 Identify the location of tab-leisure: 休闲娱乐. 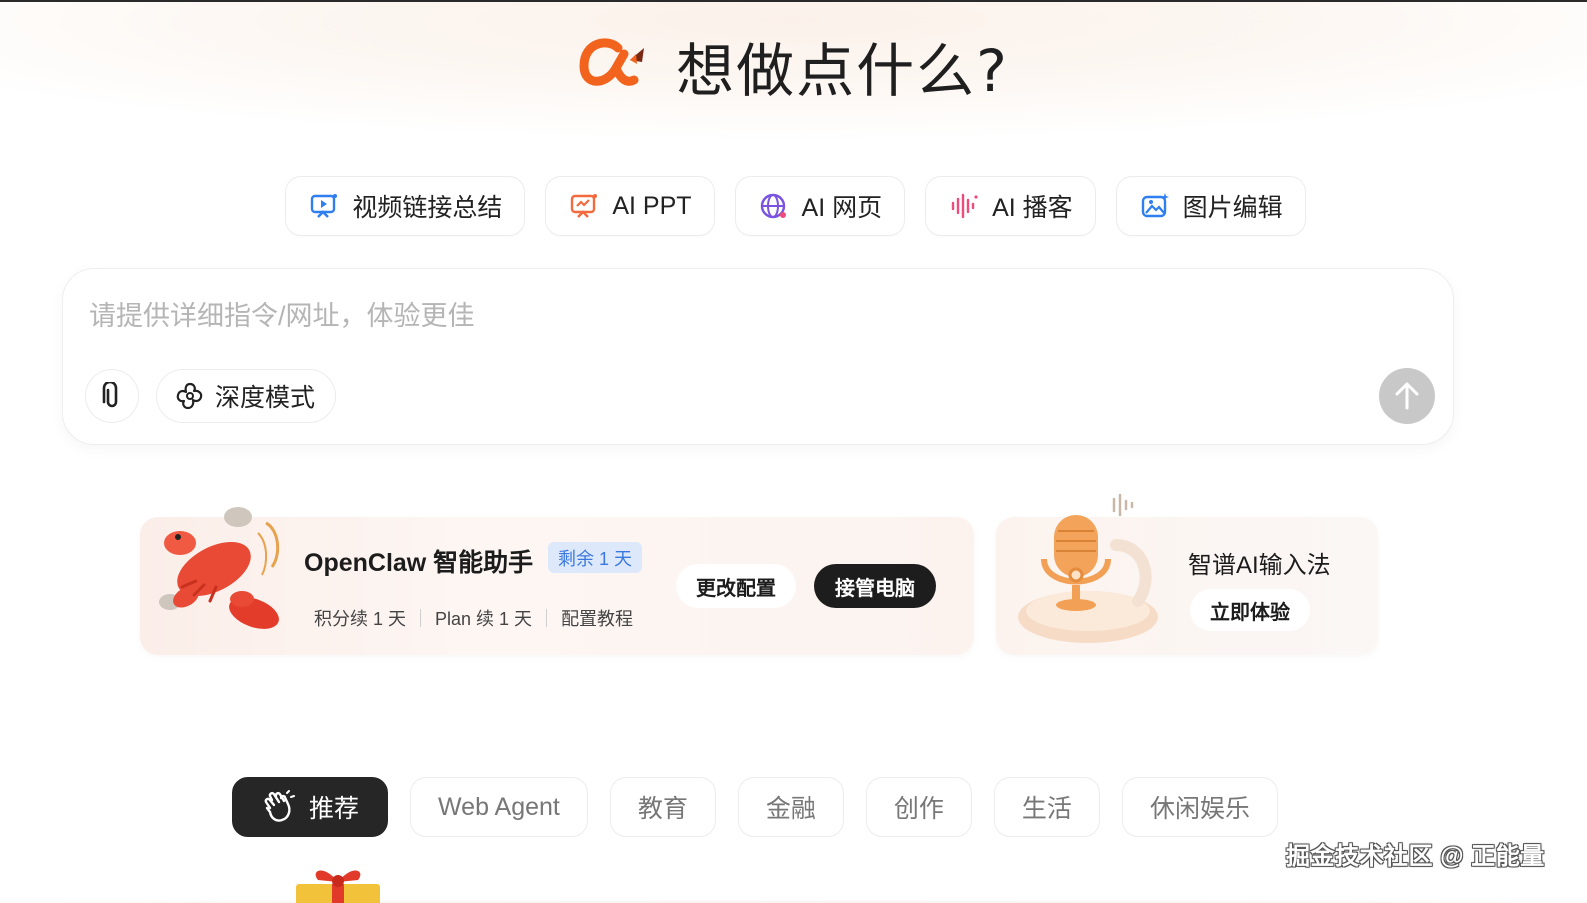
(1199, 807).